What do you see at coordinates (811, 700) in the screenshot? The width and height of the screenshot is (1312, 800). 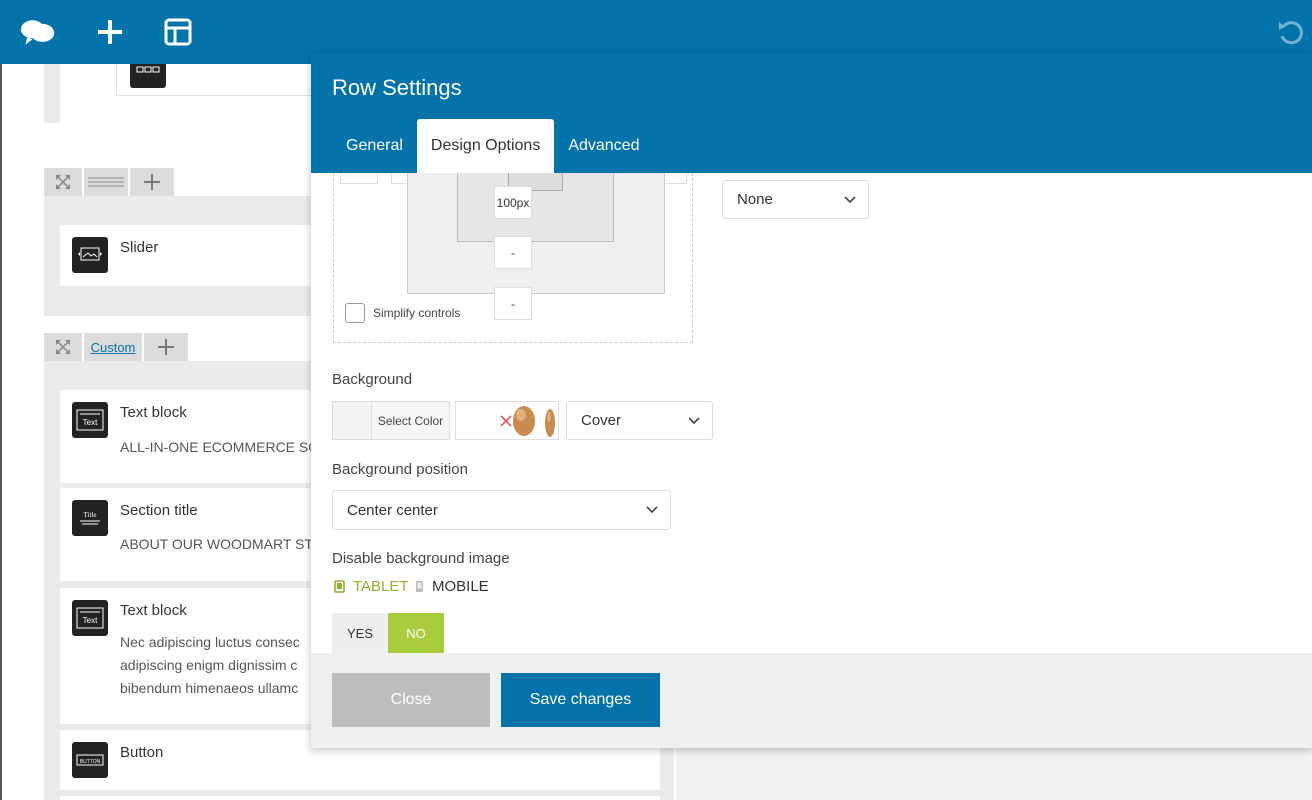 I see `panel-footer: Close Save changes` at bounding box center [811, 700].